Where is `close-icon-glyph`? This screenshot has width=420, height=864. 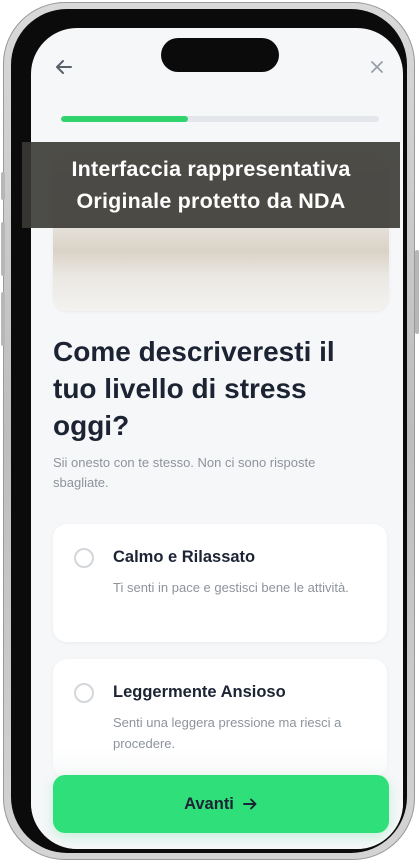 close-icon-glyph is located at coordinates (377, 67).